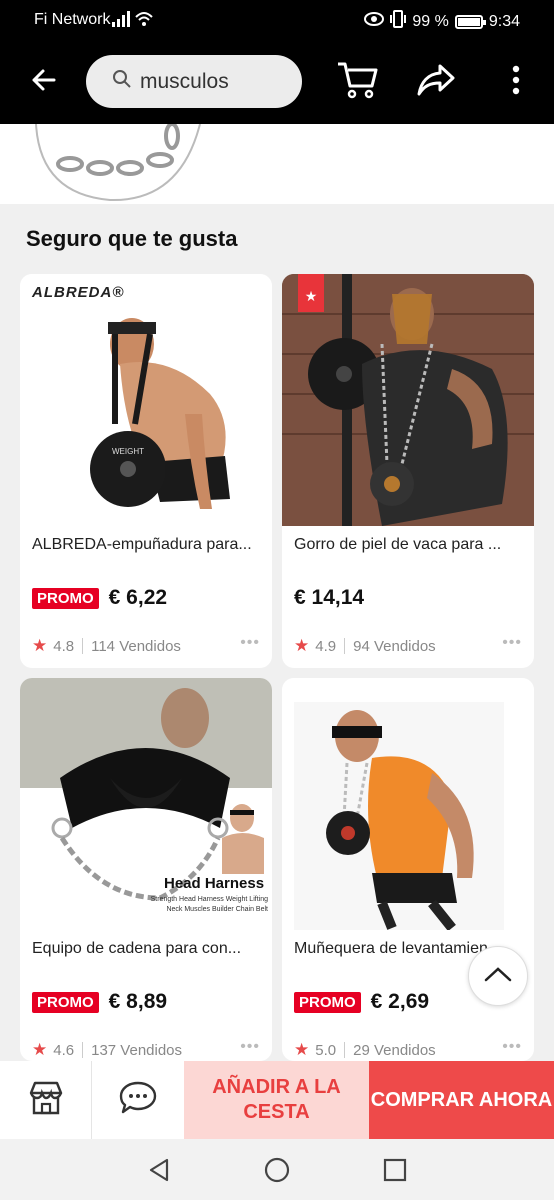 This screenshot has width=554, height=1200. I want to click on eye-icon, so click(374, 21).